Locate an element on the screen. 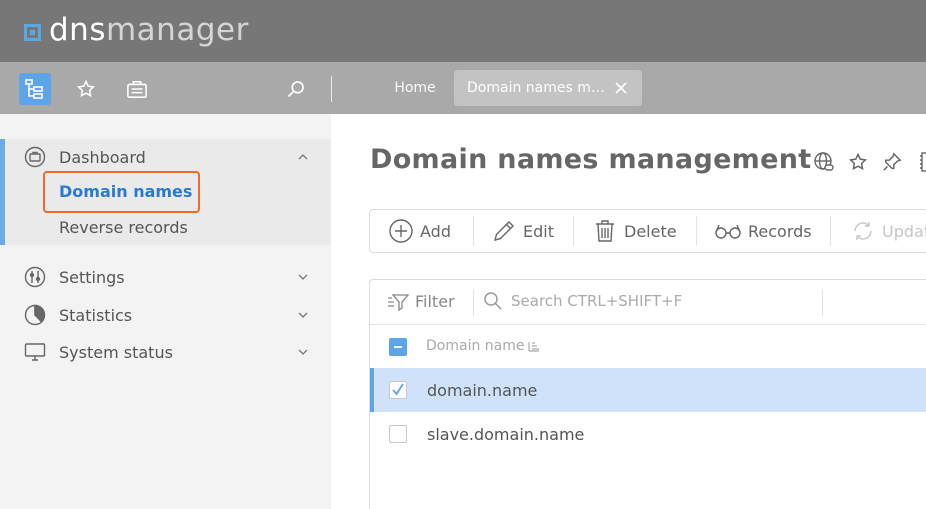 This screenshot has width=926, height=509. action-toolbar: Add Edit Delete Records Updat is located at coordinates (647, 231).